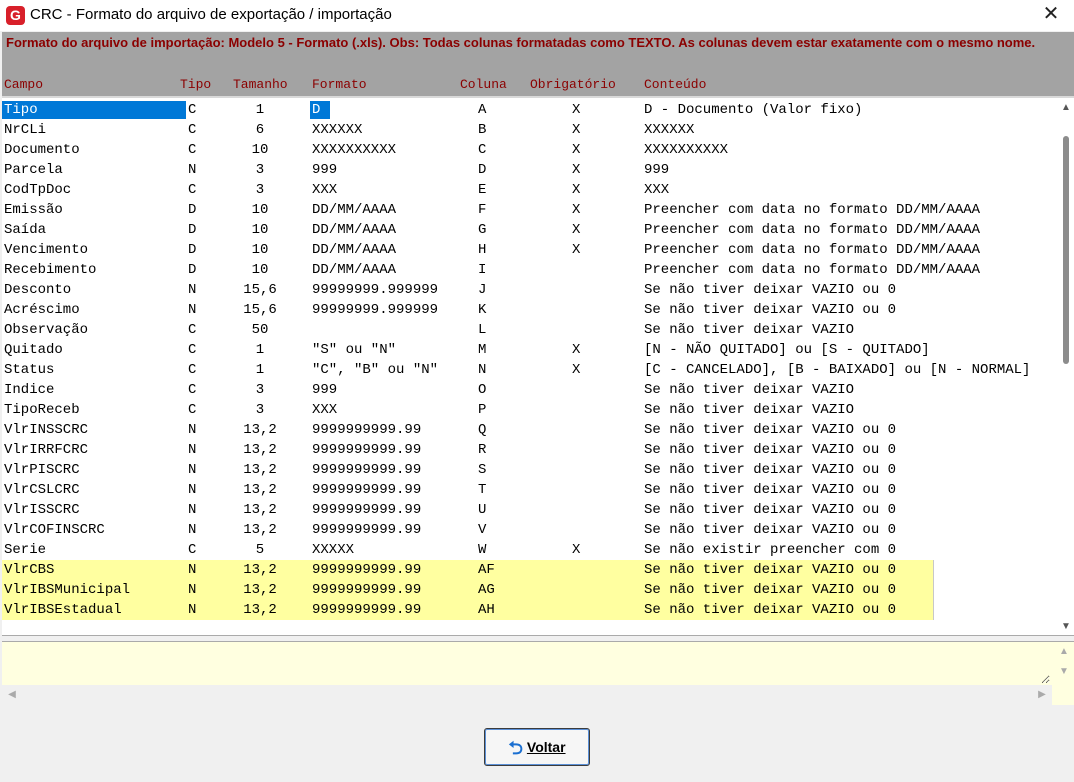 The image size is (1074, 782). What do you see at coordinates (468, 110) in the screenshot?
I see `table-row: Tipo C 1 D A X D - Documento (Valor fixo)` at bounding box center [468, 110].